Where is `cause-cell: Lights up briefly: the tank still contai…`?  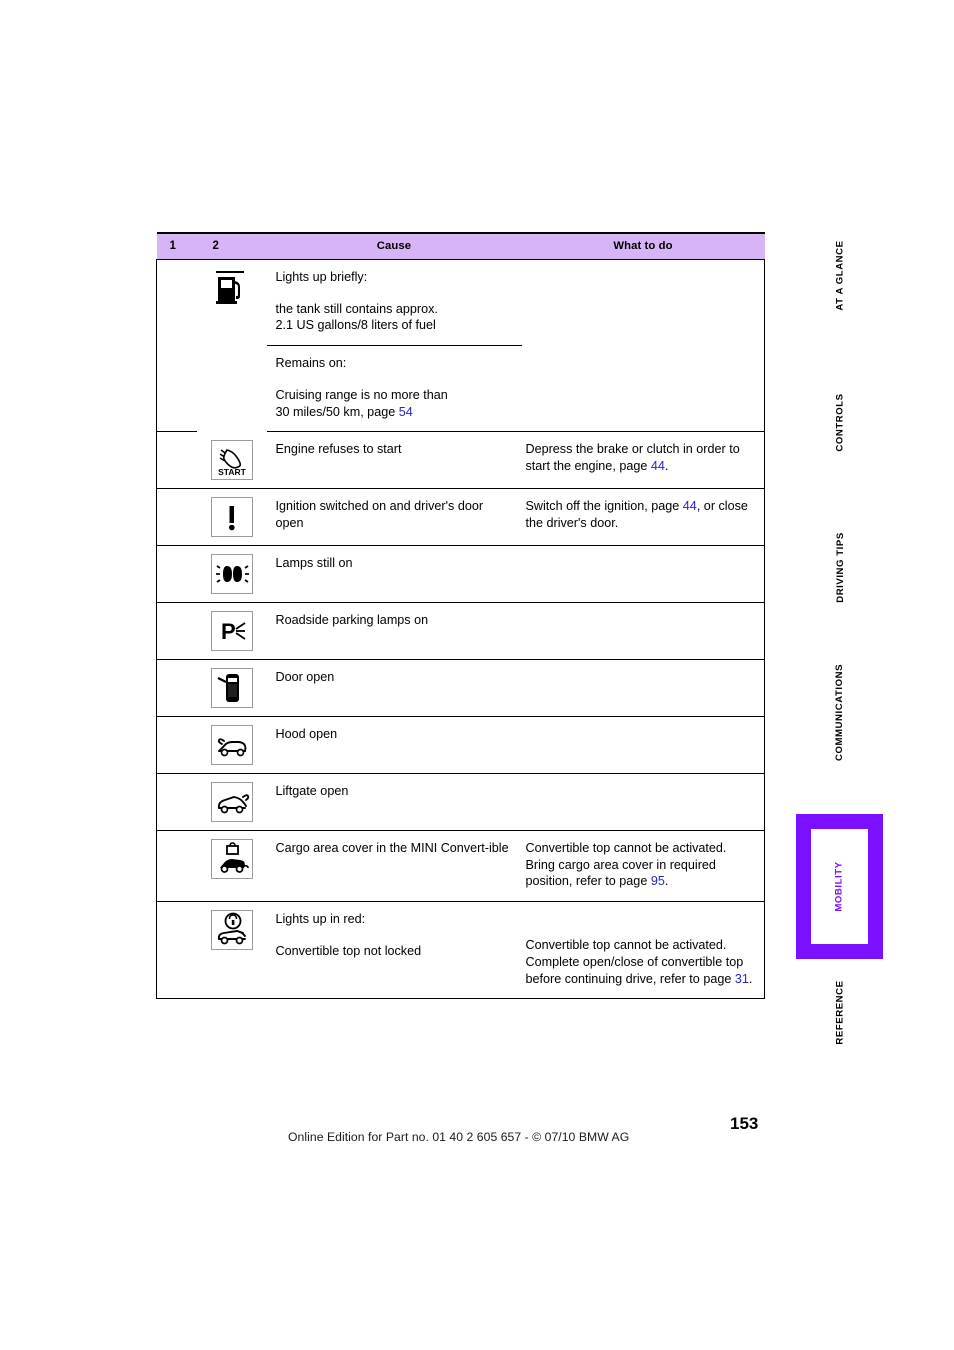
cause-cell: Lights up briefly: the tank still contai… is located at coordinates (394, 303).